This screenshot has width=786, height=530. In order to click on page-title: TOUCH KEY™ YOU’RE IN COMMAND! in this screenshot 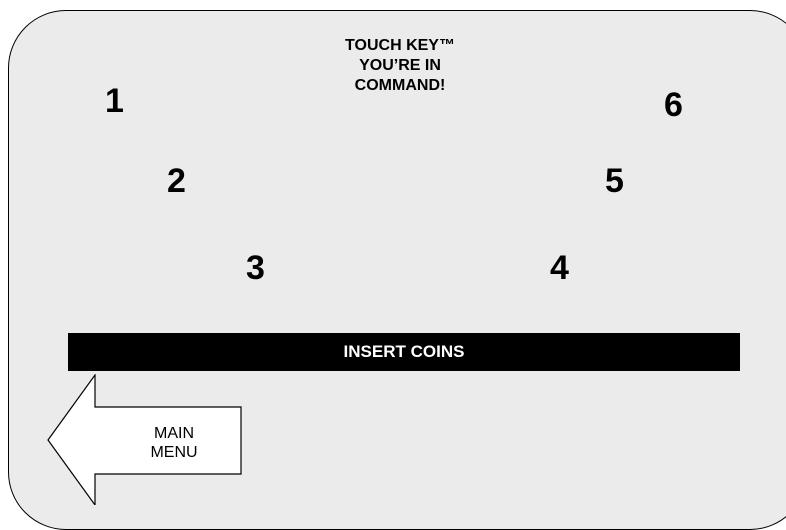, I will do `click(400, 66)`.